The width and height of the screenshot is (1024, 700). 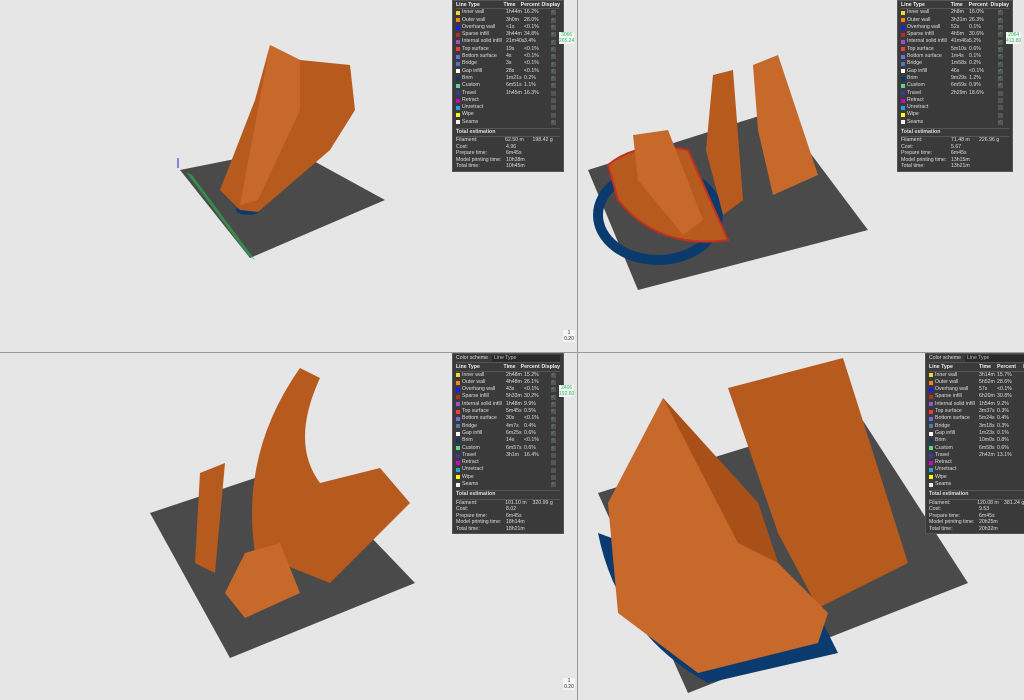 What do you see at coordinates (508, 433) in the screenshot?
I see `legend-row-gap-infill: Gap infill 6m25s 0.6% ✓` at bounding box center [508, 433].